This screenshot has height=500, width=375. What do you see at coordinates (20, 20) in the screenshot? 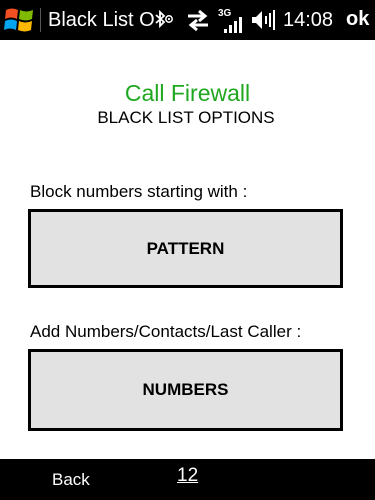
I see `windows-start-icon` at bounding box center [20, 20].